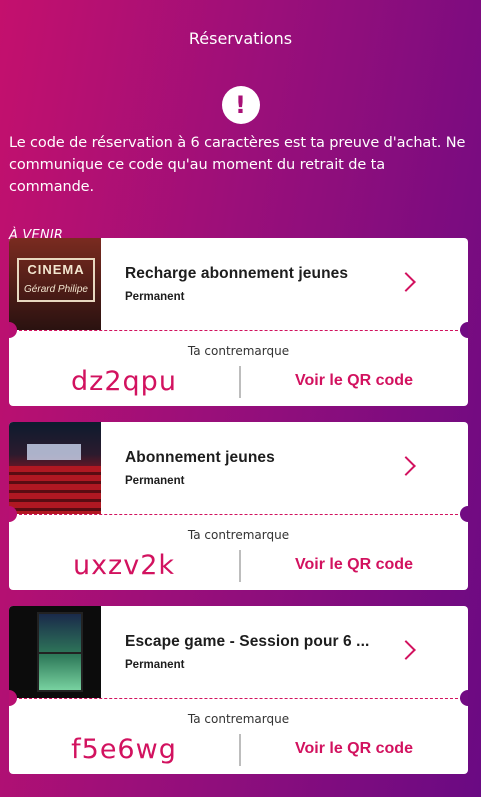 The height and width of the screenshot is (797, 481). I want to click on reservation-code-area: Ta contremarque uxzv2k Voir le QR code, so click(238, 552).